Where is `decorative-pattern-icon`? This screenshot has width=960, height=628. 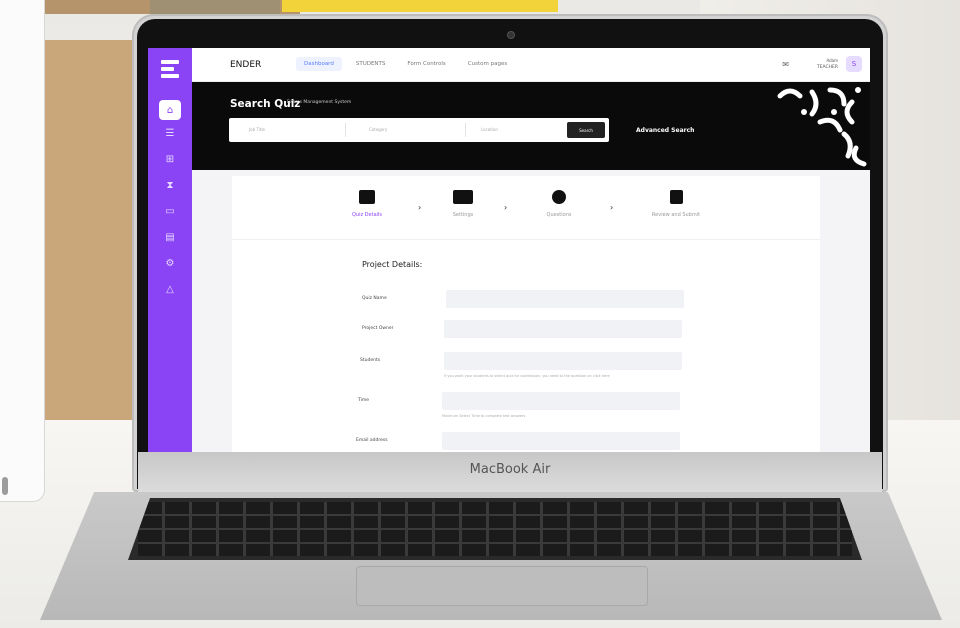
decorative-pattern-icon is located at coordinates (822, 127).